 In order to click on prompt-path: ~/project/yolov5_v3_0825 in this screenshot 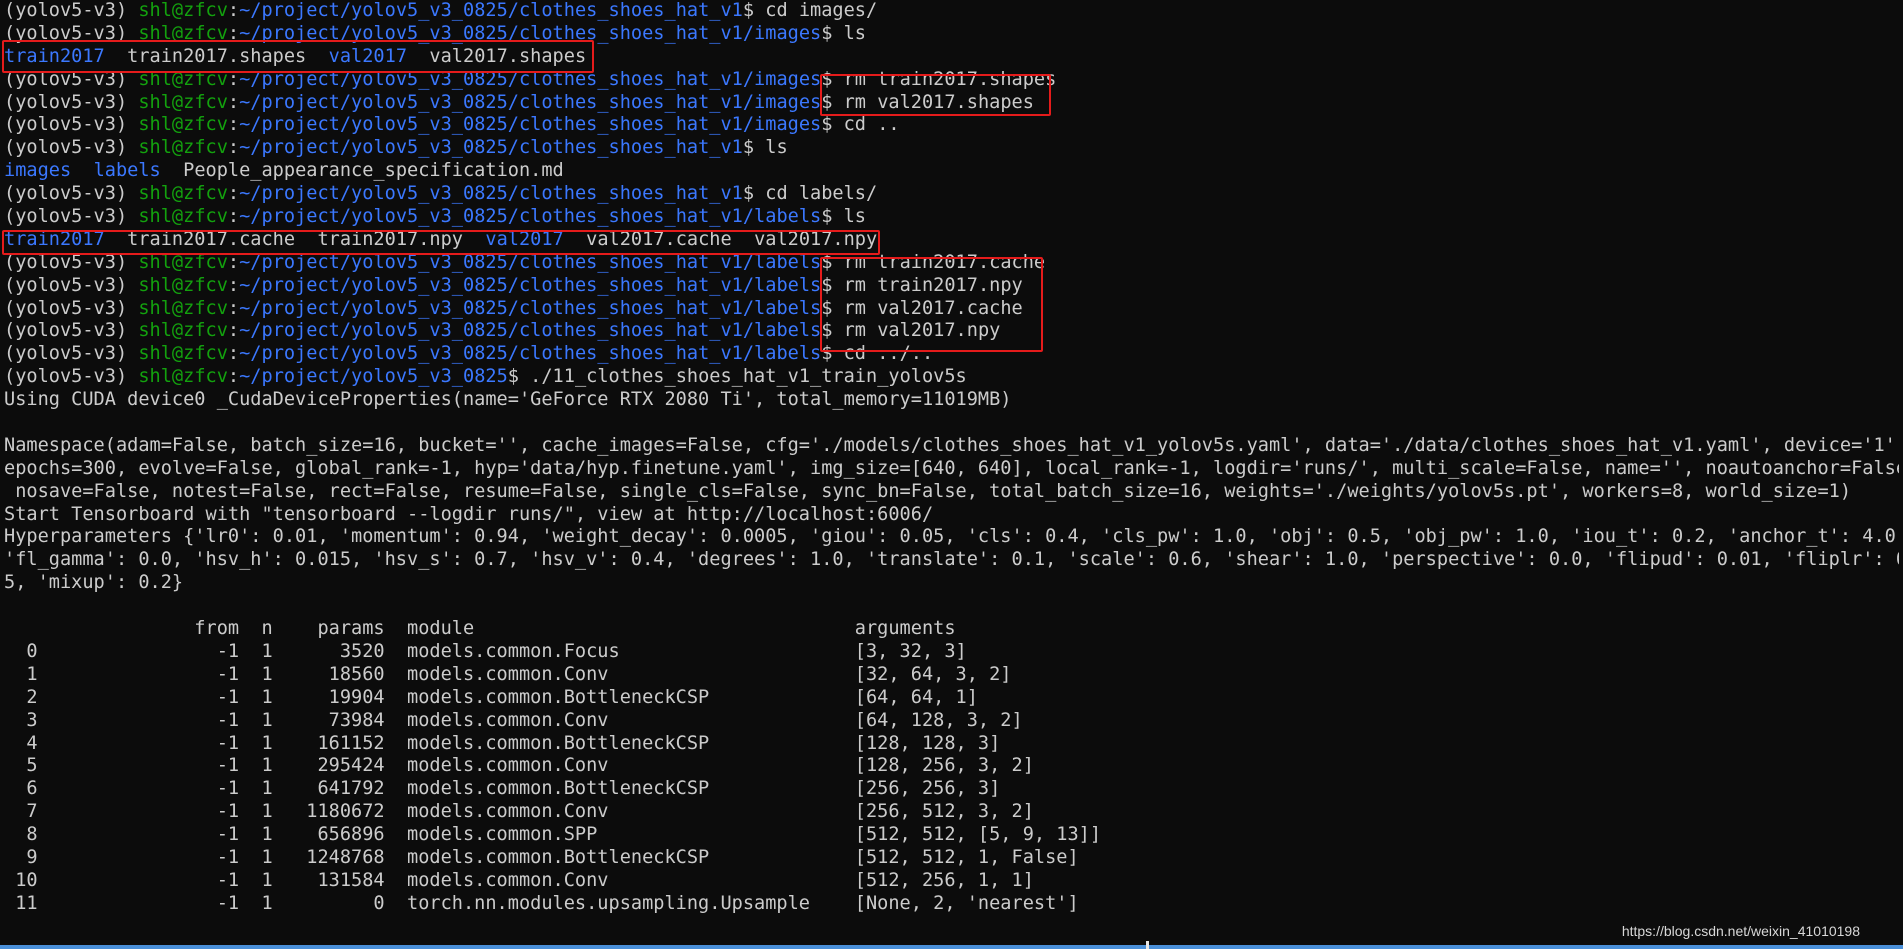, I will do `click(373, 377)`.